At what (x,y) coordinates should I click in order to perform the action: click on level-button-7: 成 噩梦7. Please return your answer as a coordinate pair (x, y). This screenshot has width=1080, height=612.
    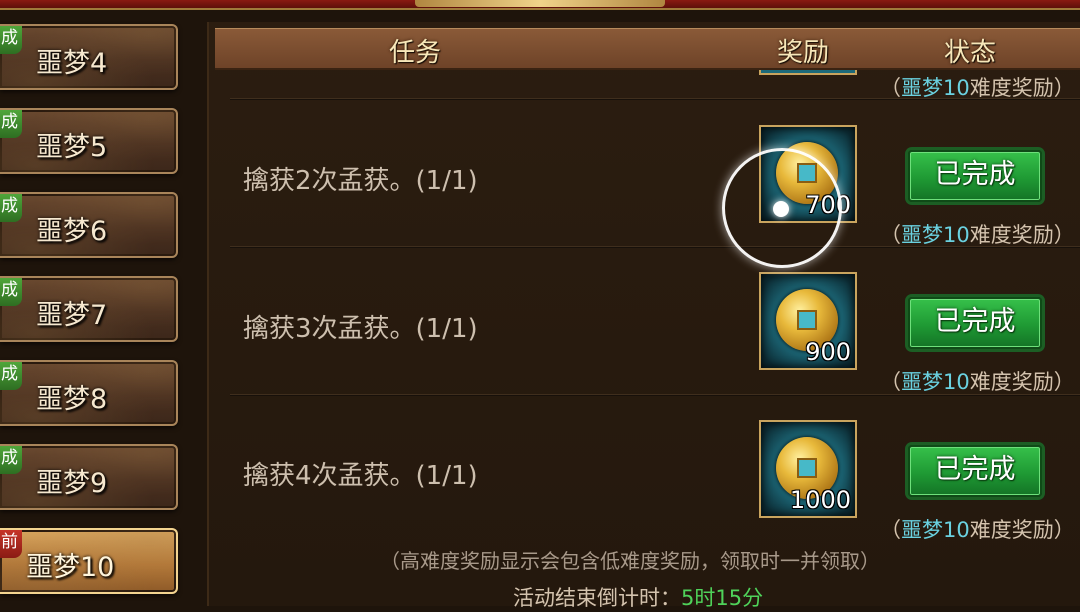
    Looking at the image, I should click on (89, 309).